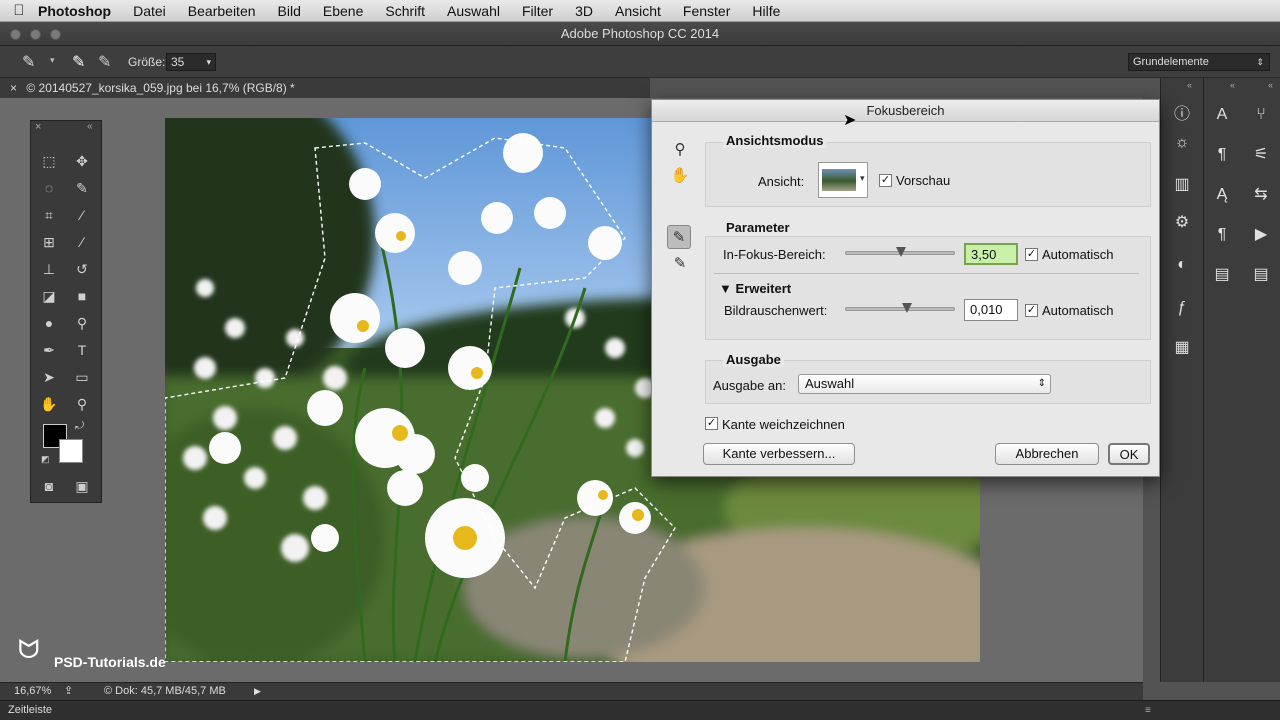  Describe the element at coordinates (1047, 454) in the screenshot. I see `cancel-button: Abbrechen` at that location.